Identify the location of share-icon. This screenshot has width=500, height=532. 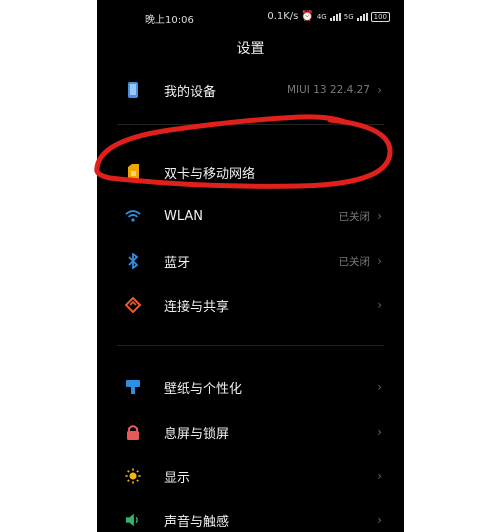
(133, 305).